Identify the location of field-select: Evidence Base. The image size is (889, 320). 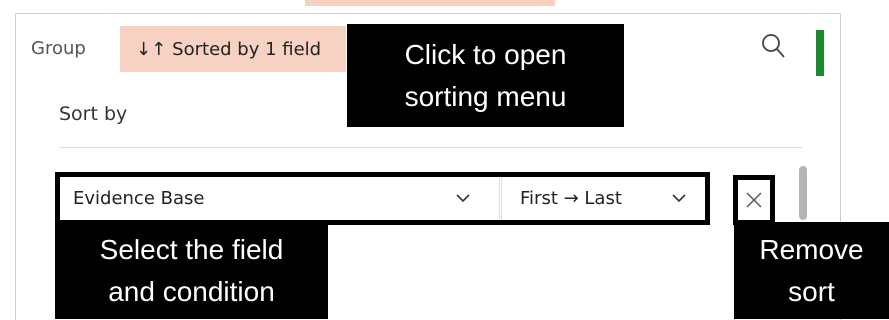
(280, 198).